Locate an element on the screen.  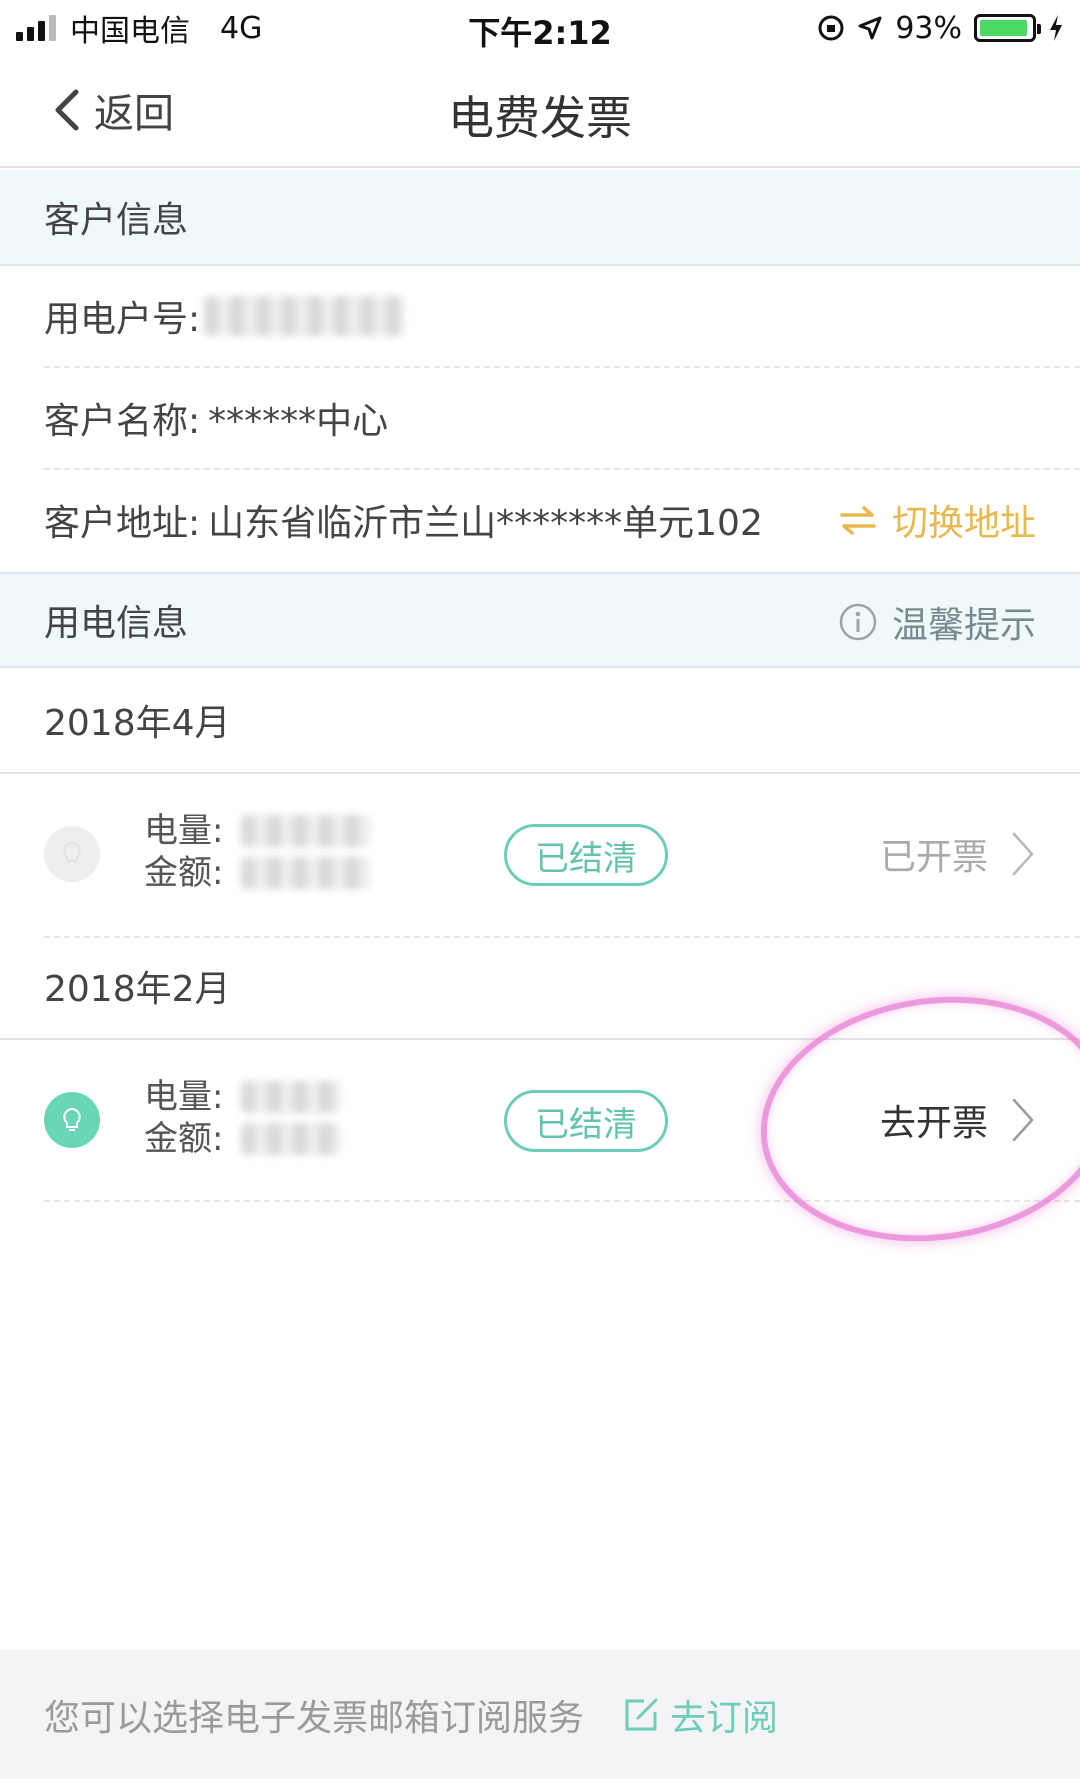
issue-invoice-button: 去开票 is located at coordinates (958, 1120).